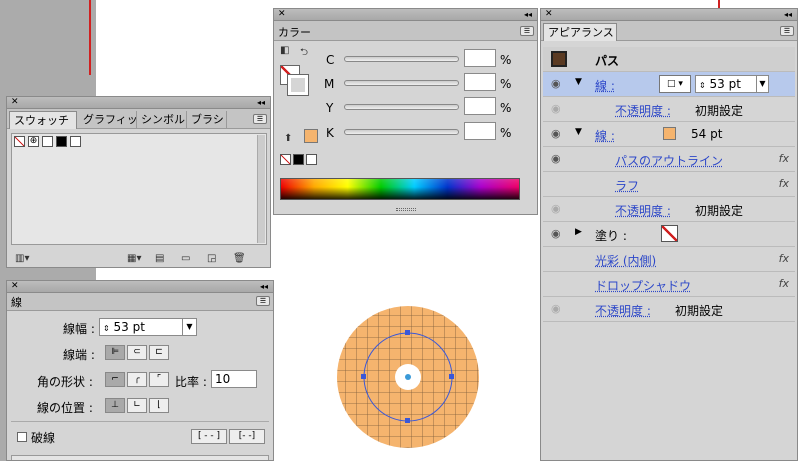 This screenshot has width=802, height=461. What do you see at coordinates (159, 352) in the screenshot?
I see `projecting-cap-button: ⊏` at bounding box center [159, 352].